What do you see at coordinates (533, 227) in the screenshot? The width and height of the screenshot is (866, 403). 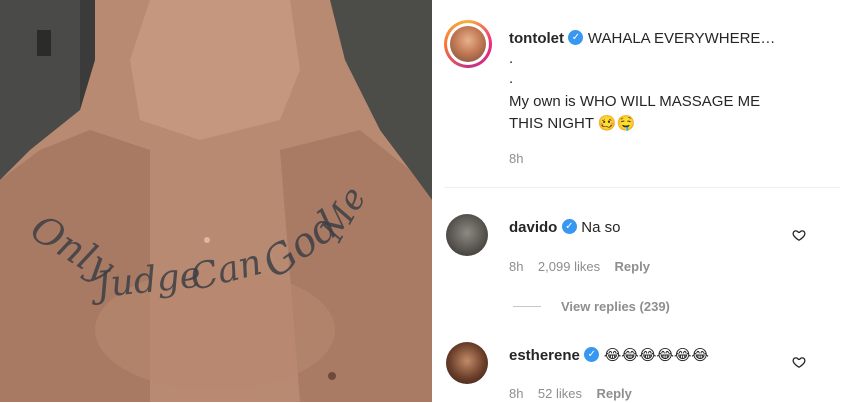 I see `commenter-username: davido` at bounding box center [533, 227].